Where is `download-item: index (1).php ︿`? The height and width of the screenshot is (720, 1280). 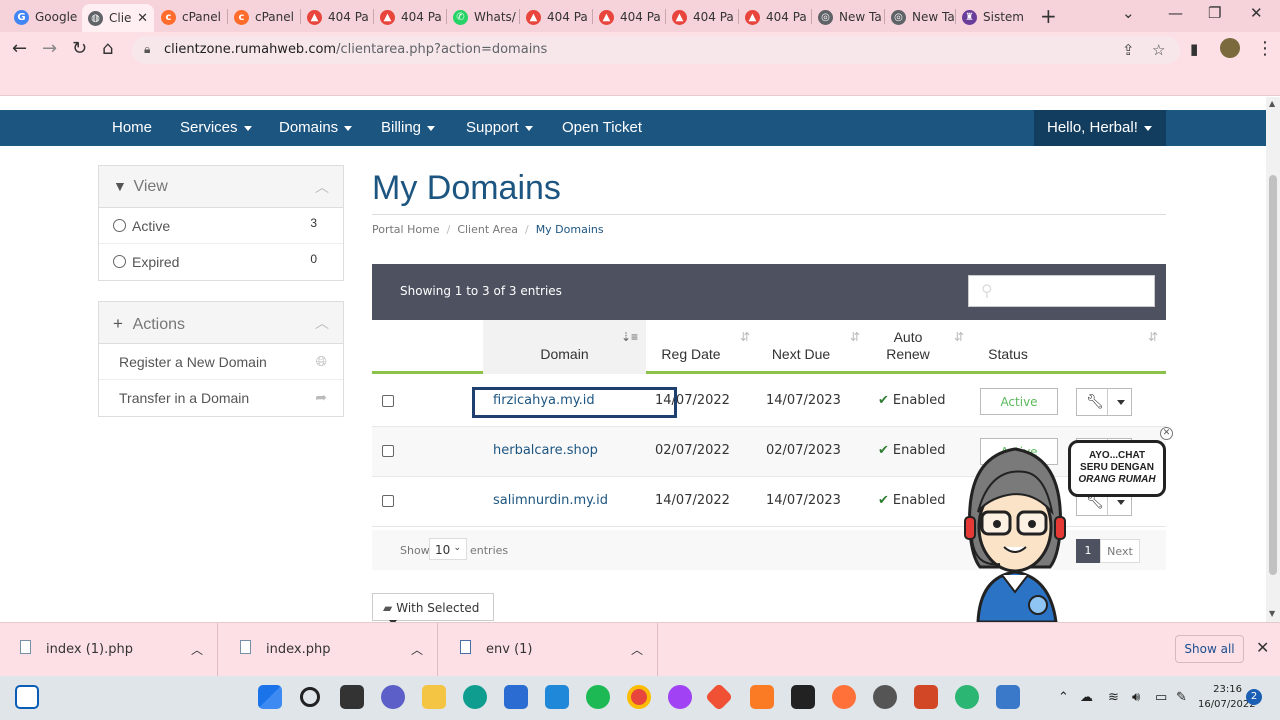 download-item: index (1).php ︿ is located at coordinates (109, 650).